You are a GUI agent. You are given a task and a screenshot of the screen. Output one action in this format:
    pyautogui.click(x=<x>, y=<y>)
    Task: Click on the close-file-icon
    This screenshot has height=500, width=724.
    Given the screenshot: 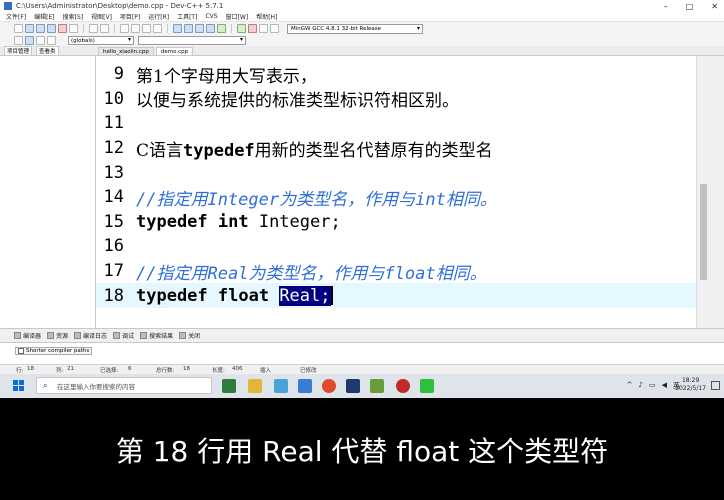 What is the action you would take?
    pyautogui.click(x=62, y=28)
    